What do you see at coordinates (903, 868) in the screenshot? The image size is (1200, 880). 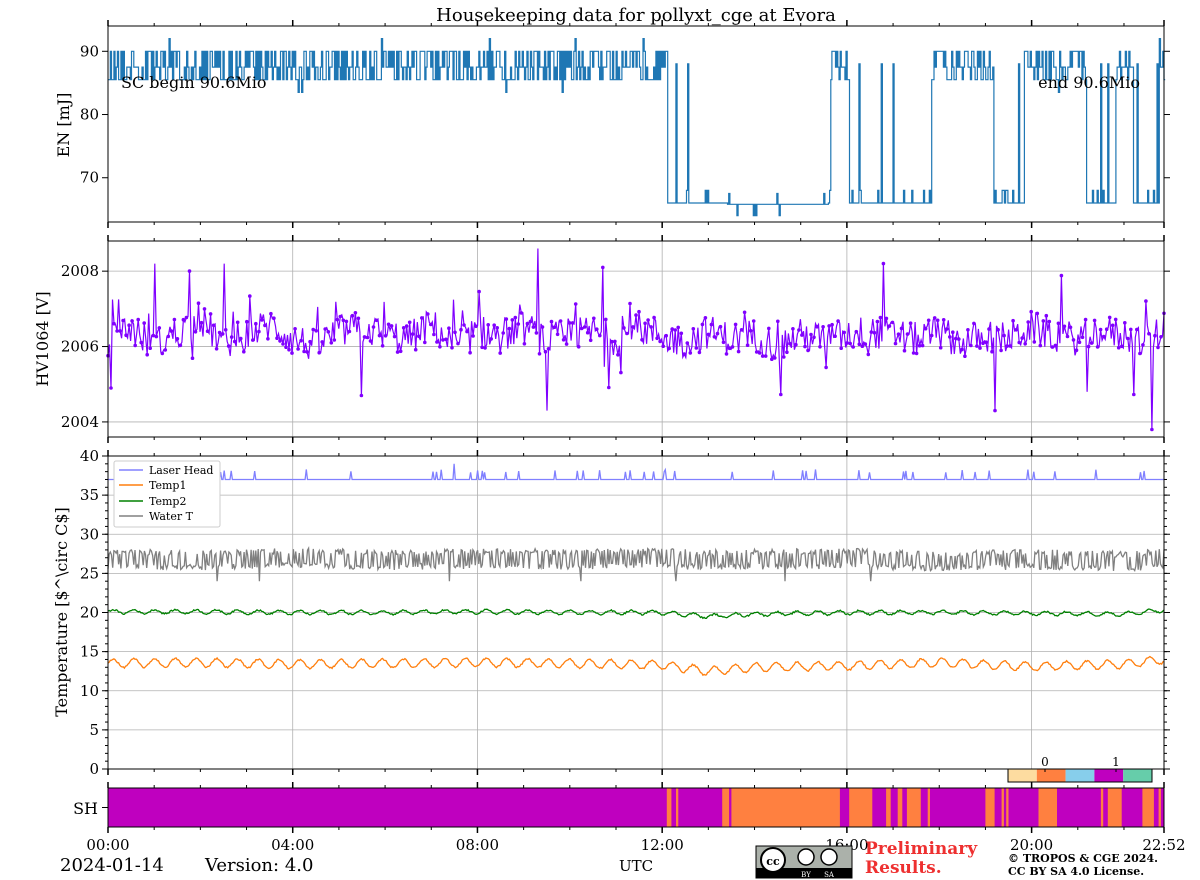 I see `preliminary-line2: Results.` at bounding box center [903, 868].